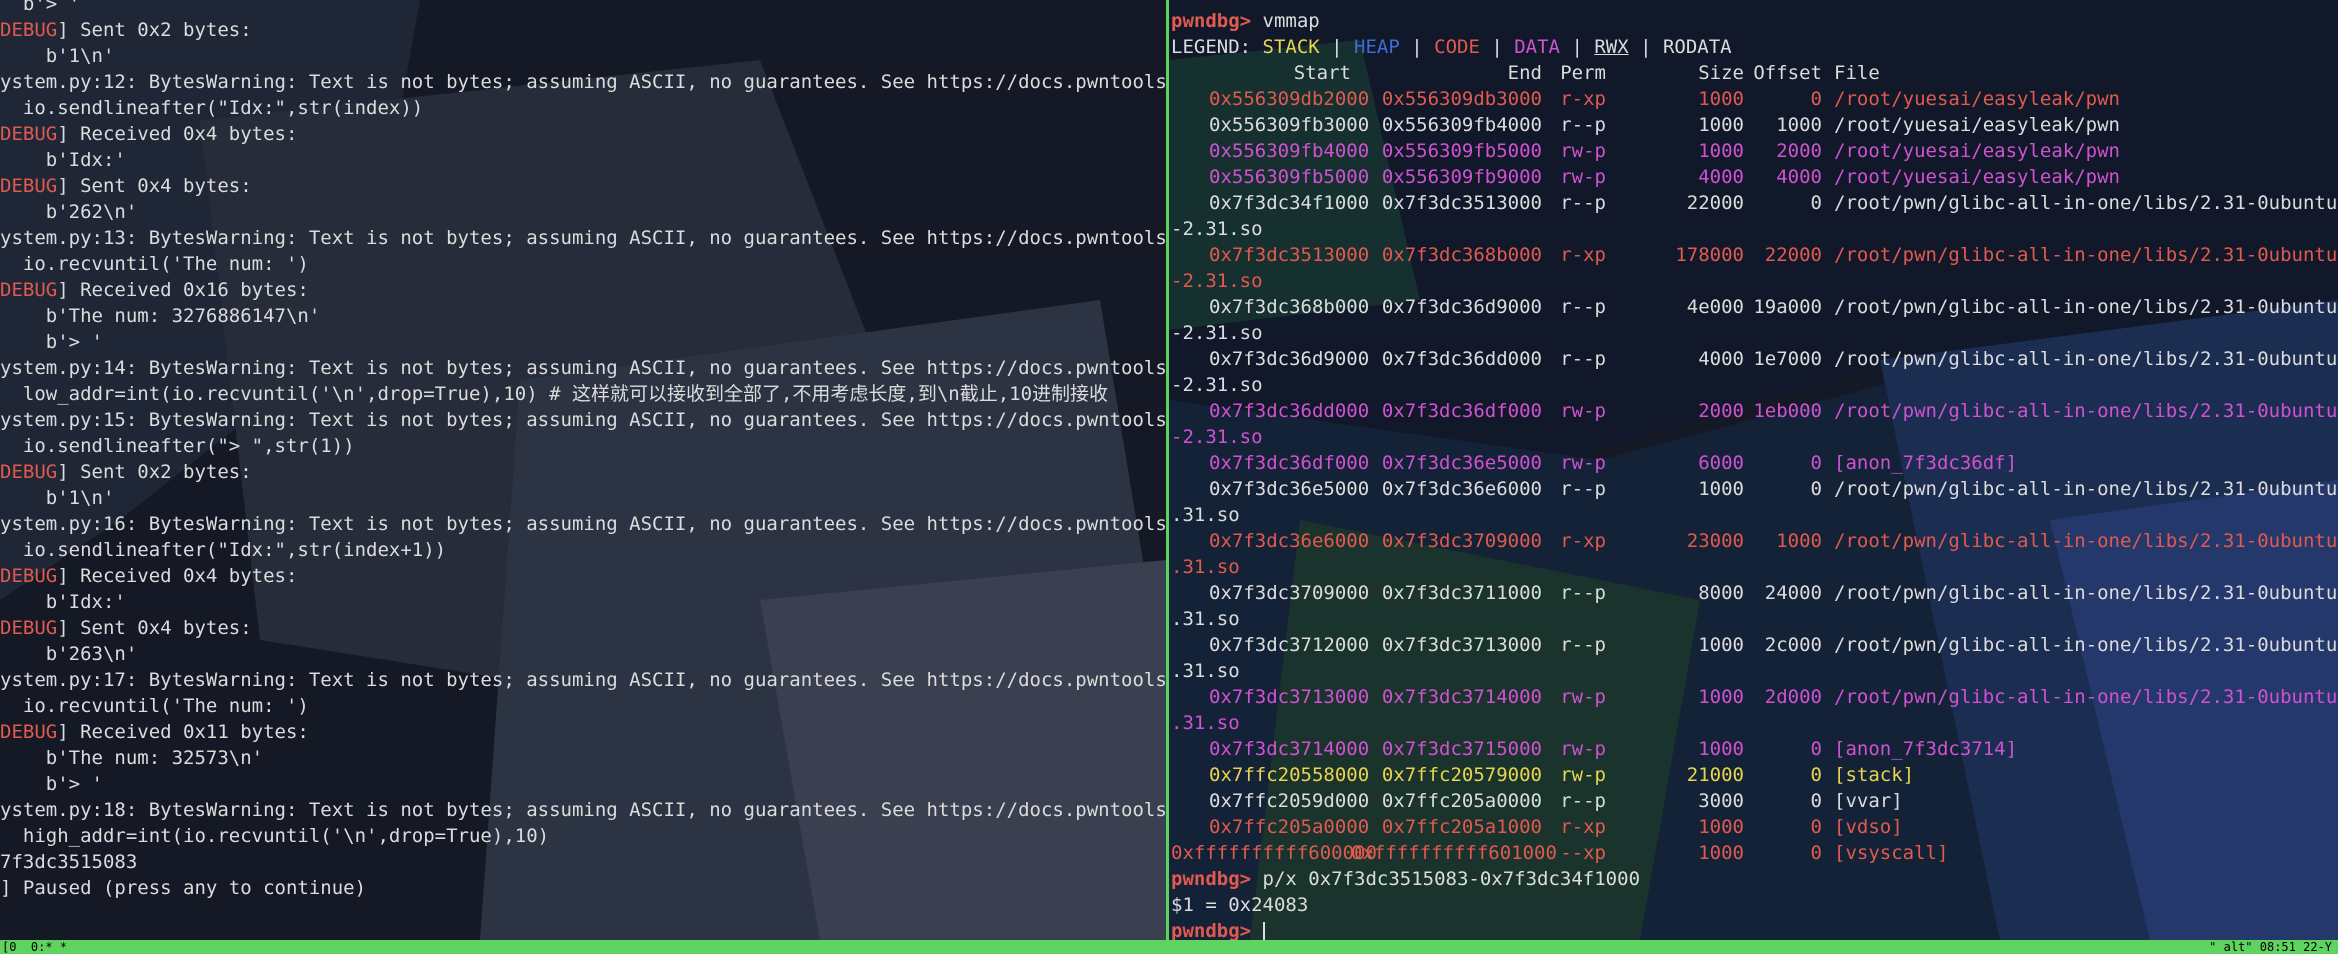  Describe the element at coordinates (2270, 947) in the screenshot. I see `status-right: " alt" 08:51 22-Y` at that location.